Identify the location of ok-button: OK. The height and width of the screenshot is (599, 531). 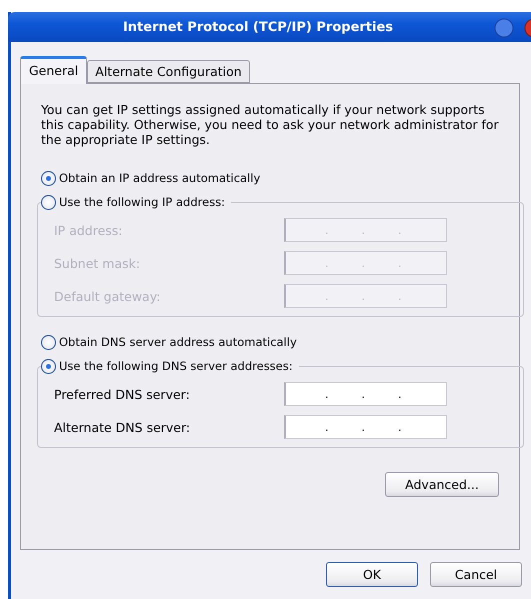
(372, 574).